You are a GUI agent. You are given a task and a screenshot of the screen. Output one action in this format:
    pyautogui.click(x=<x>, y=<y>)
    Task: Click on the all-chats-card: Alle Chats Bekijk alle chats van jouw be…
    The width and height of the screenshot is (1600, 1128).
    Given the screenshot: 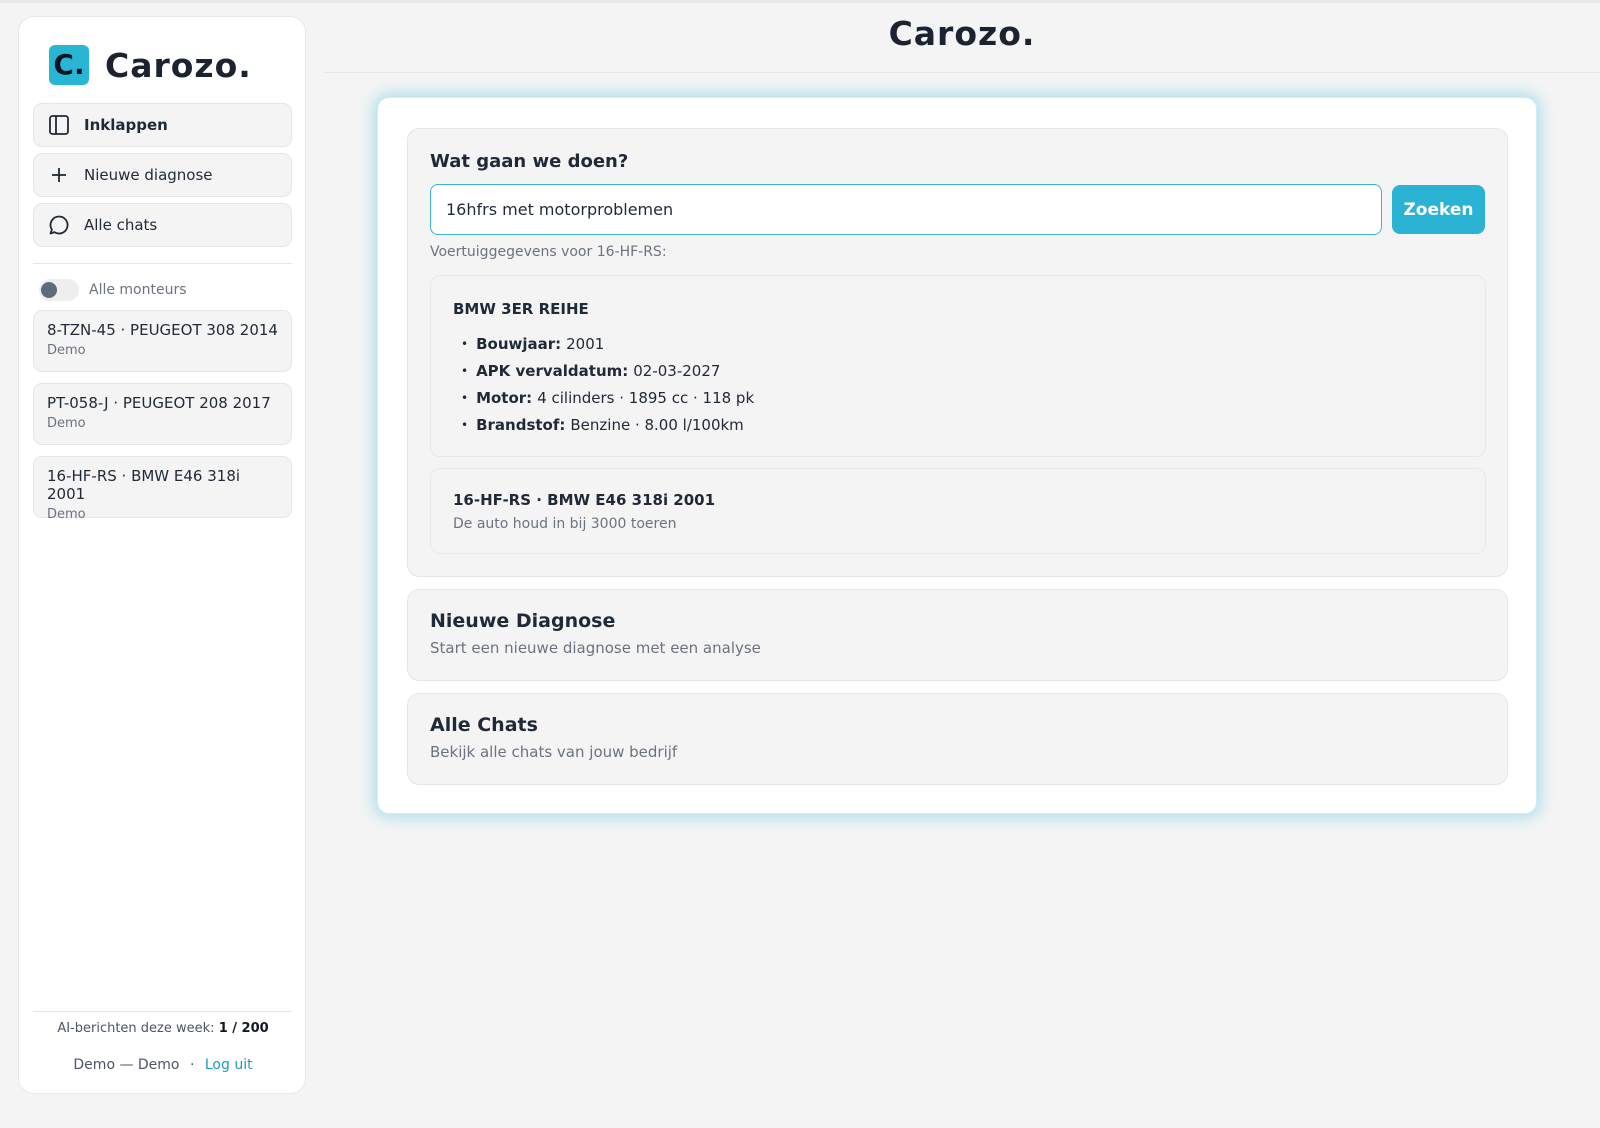 What is the action you would take?
    pyautogui.click(x=957, y=739)
    